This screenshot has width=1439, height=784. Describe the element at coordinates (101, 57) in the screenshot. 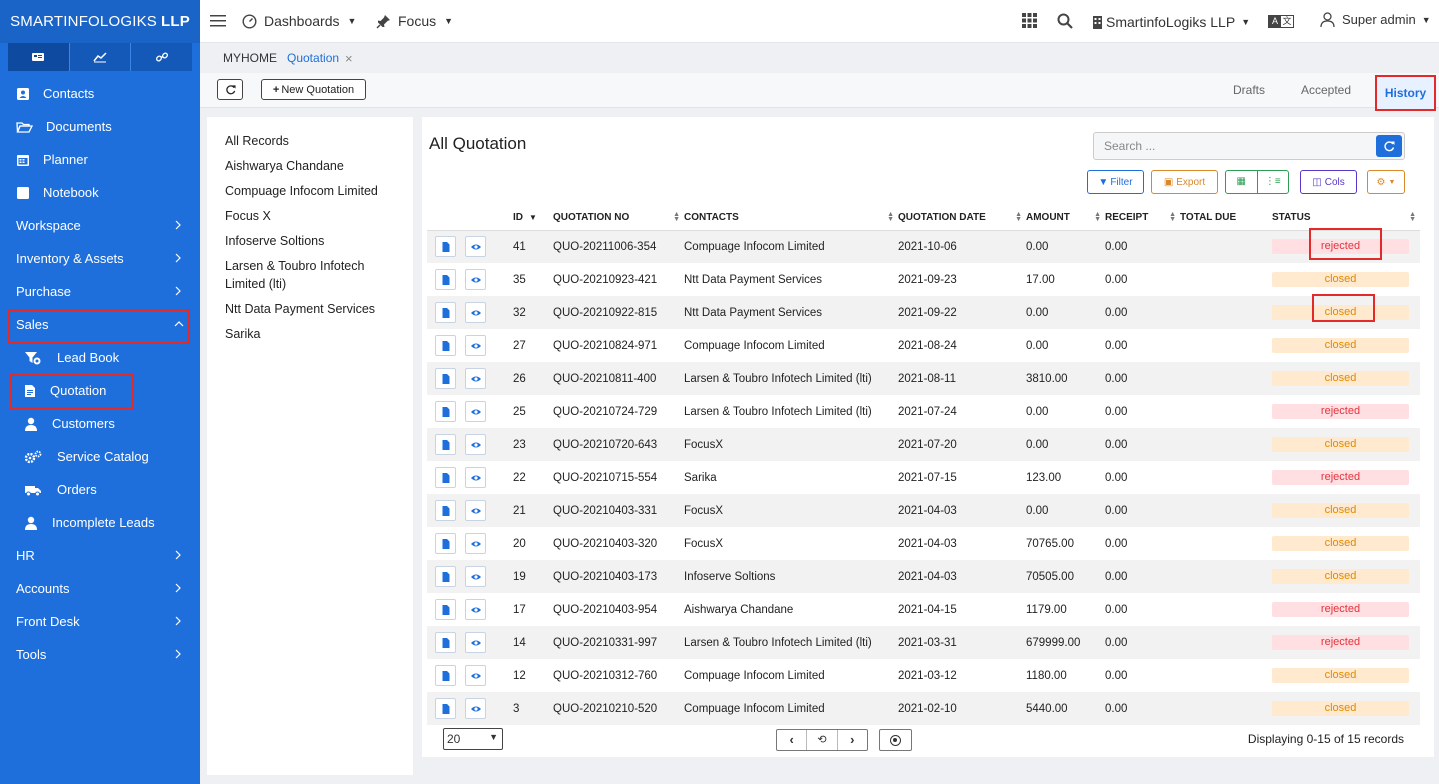

I see `tab-charts` at that location.